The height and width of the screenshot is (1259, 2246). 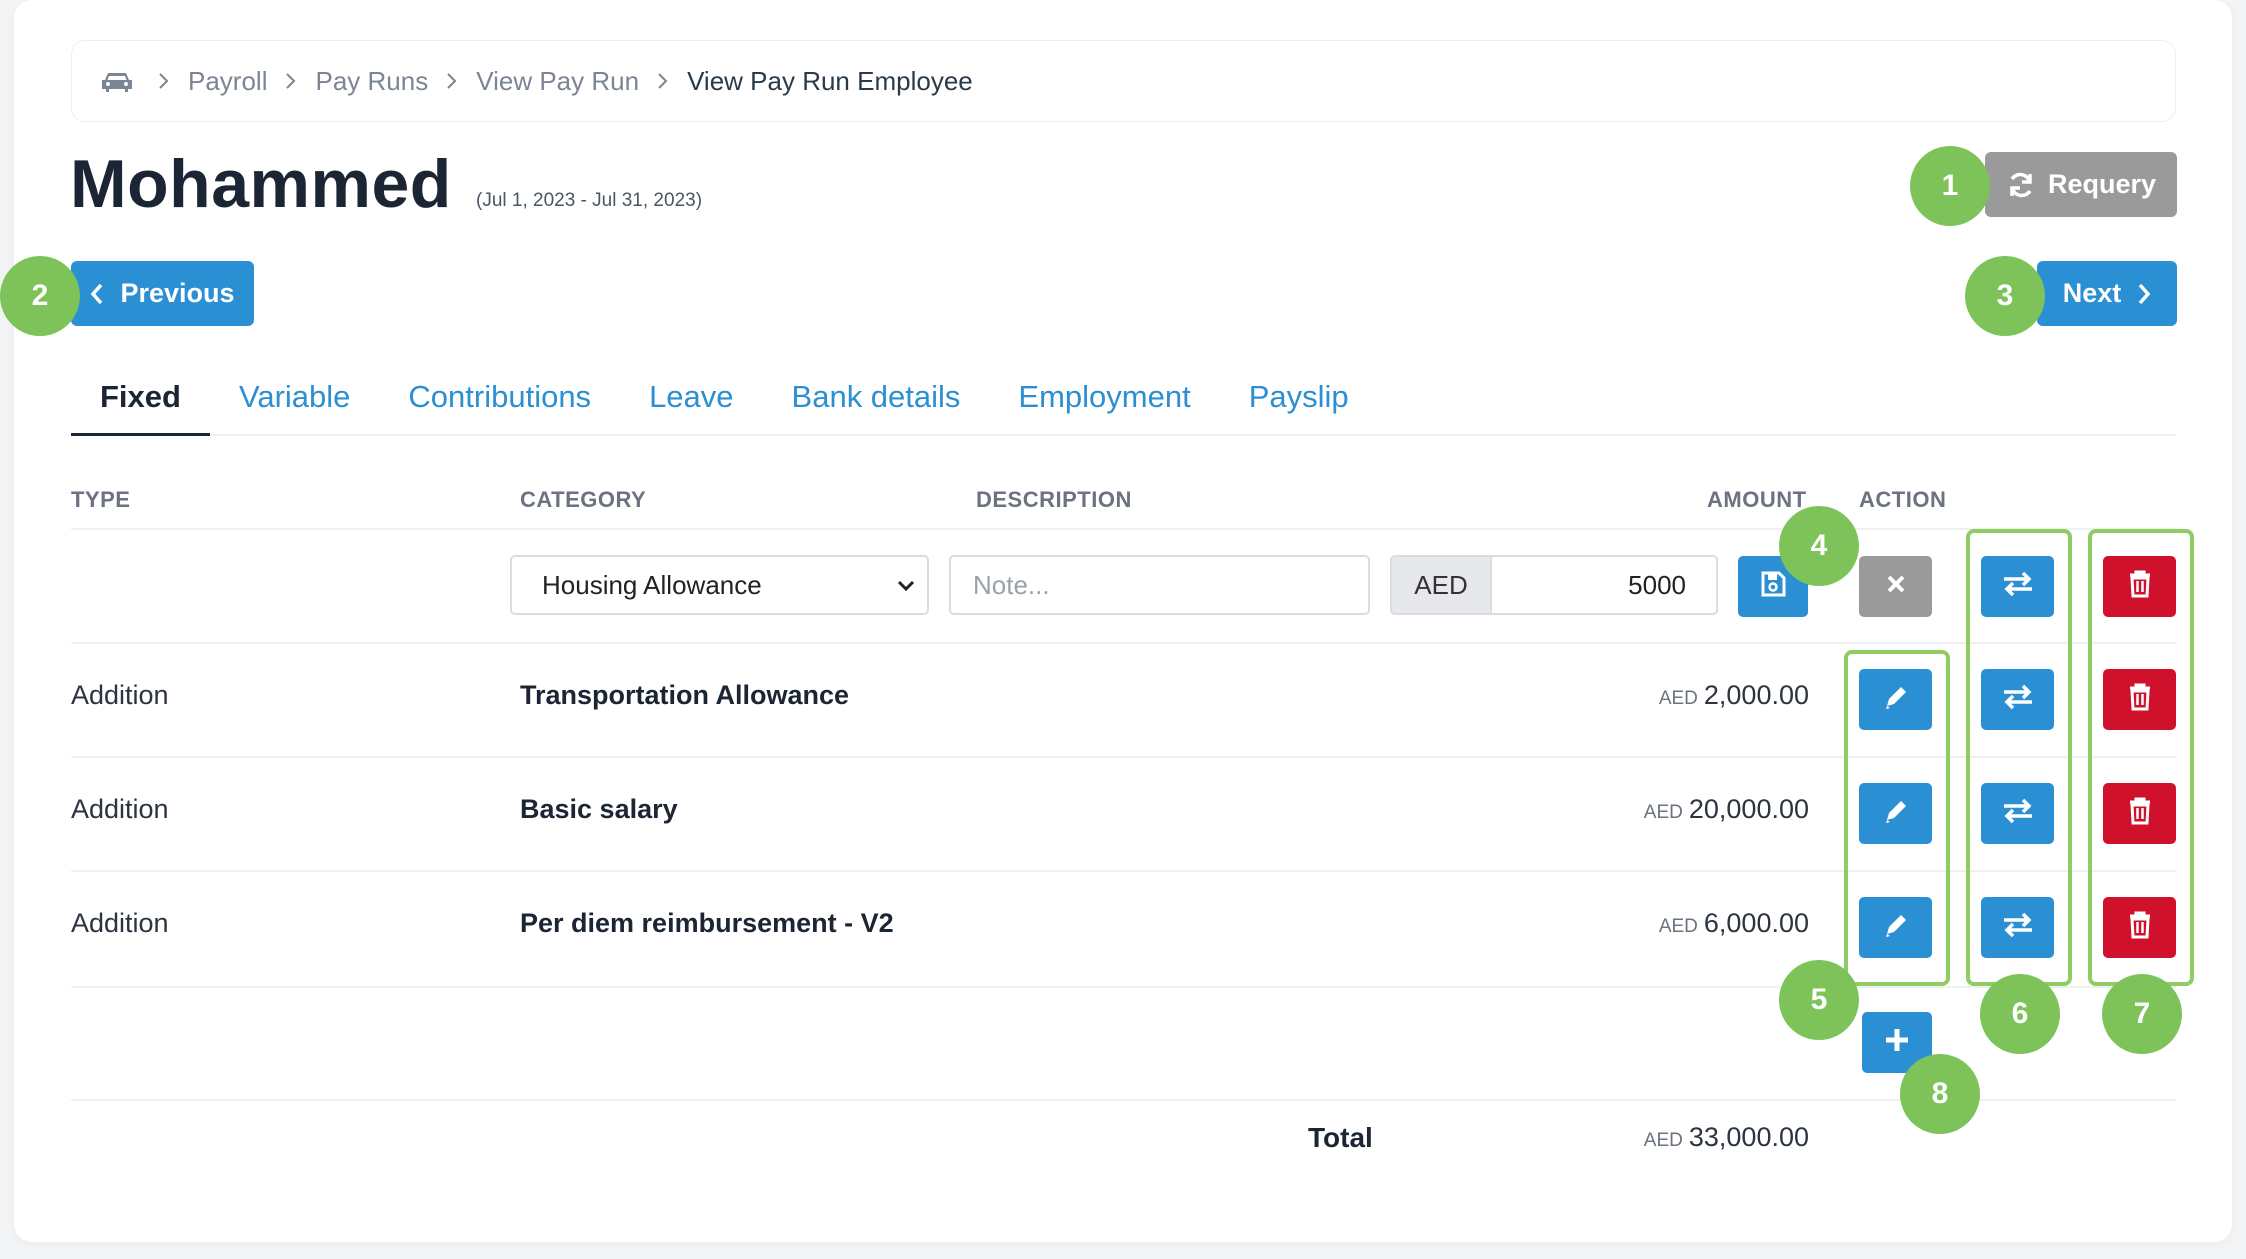 What do you see at coordinates (2142, 1014) in the screenshot?
I see `annotation-badge: 7` at bounding box center [2142, 1014].